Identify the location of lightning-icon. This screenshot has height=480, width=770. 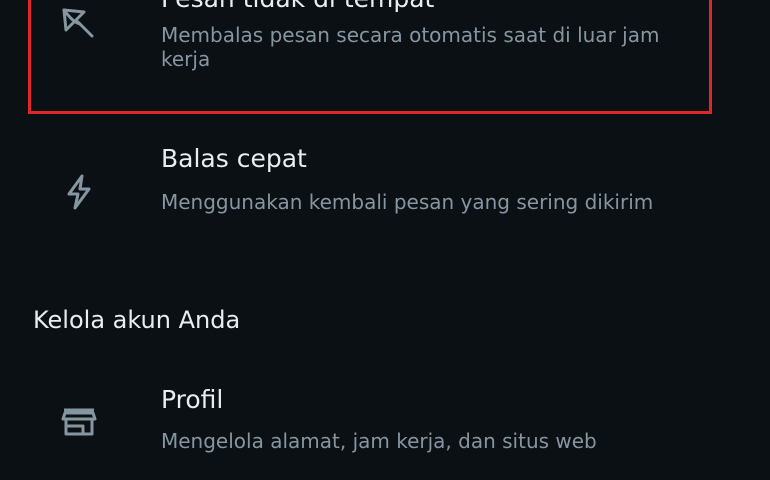
(79, 192).